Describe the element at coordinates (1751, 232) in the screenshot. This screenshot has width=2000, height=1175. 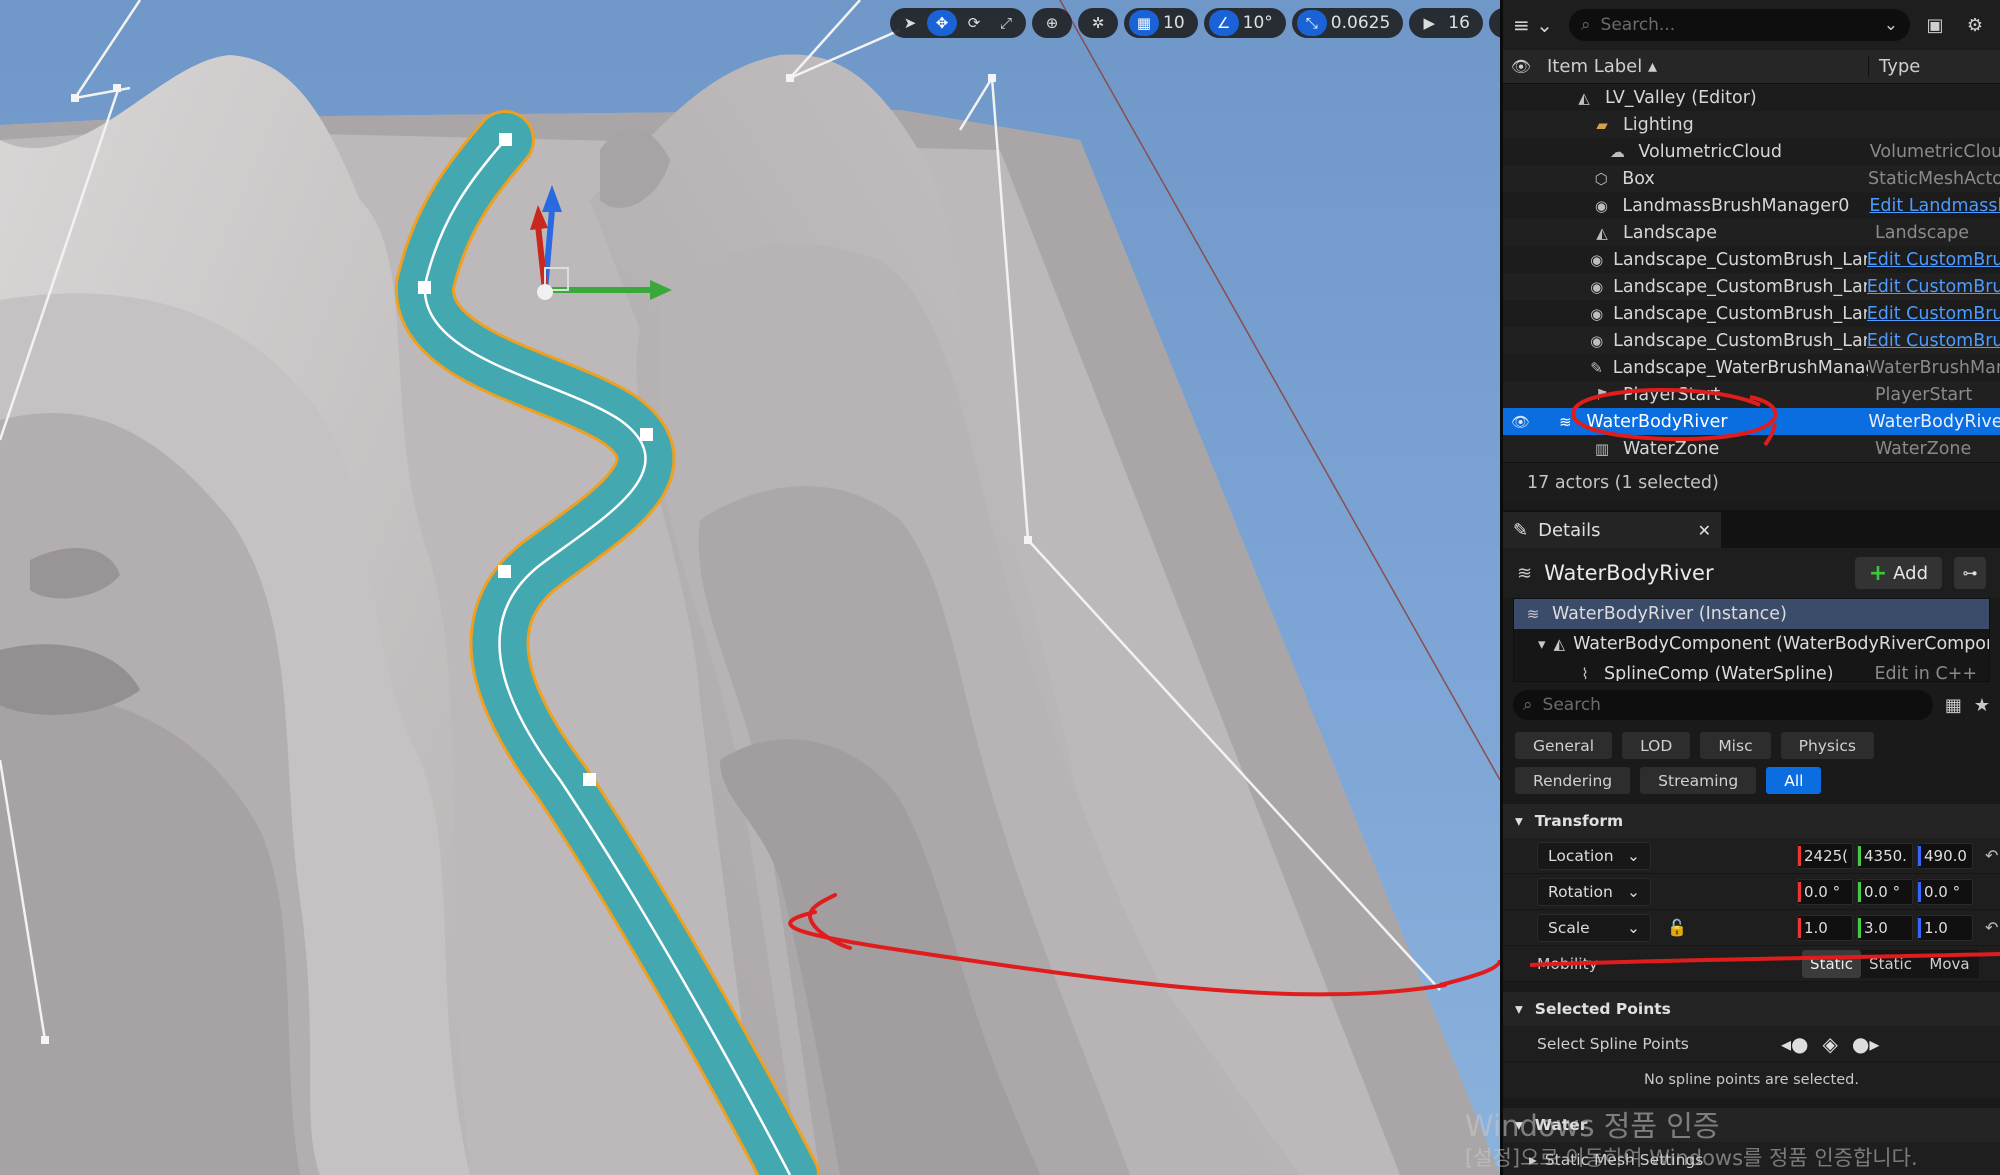
I see `list-item: ◭ Landscape Landscape` at that location.